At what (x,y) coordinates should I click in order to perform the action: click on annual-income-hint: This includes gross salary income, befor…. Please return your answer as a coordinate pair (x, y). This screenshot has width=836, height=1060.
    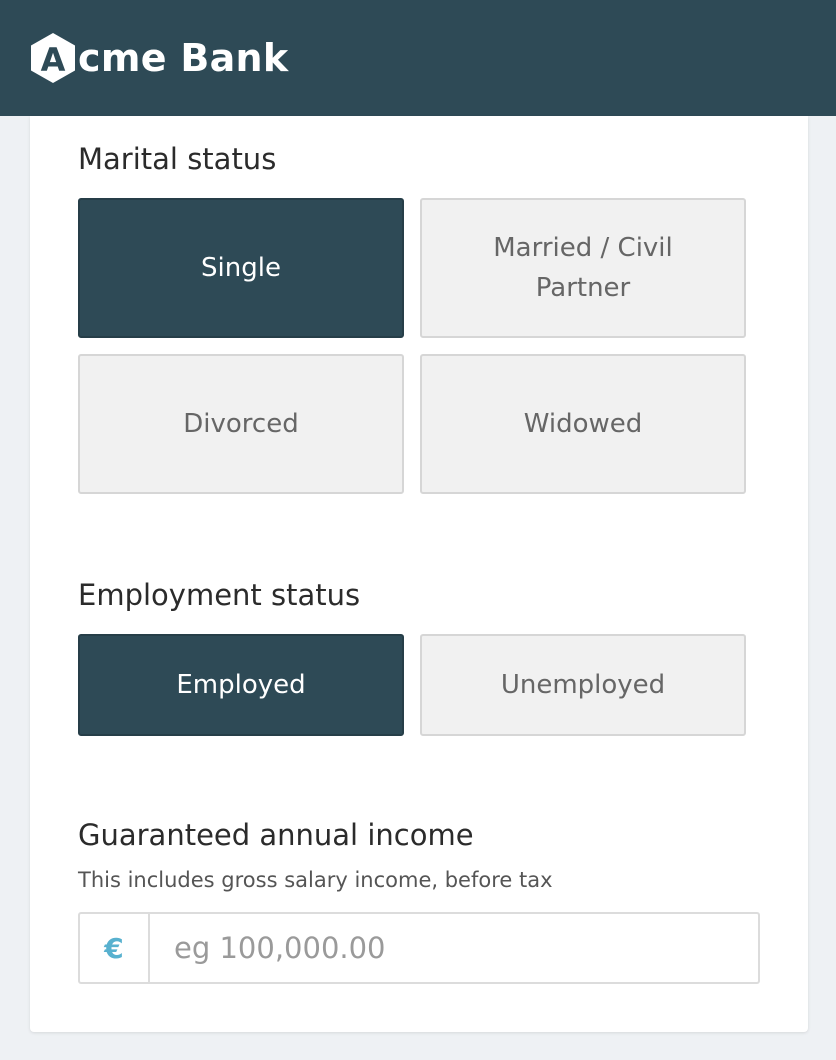
    Looking at the image, I should click on (315, 880).